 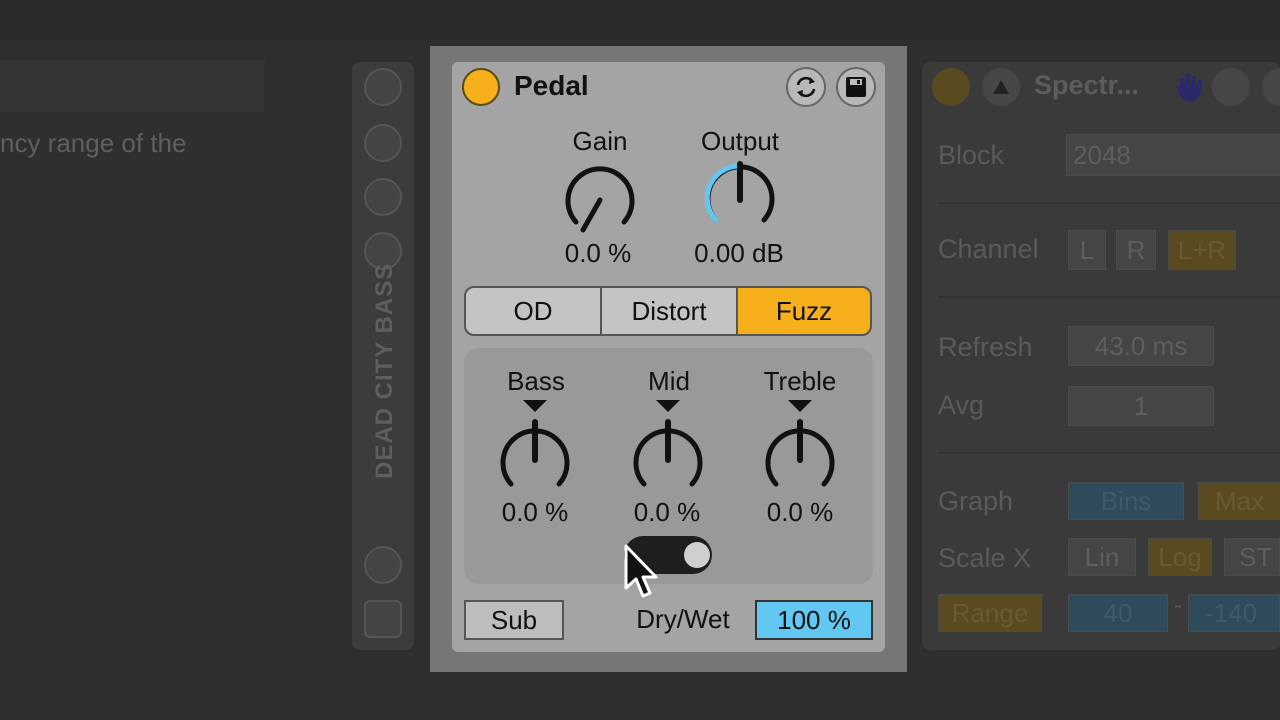 I want to click on range-button: Range, so click(x=990, y=613).